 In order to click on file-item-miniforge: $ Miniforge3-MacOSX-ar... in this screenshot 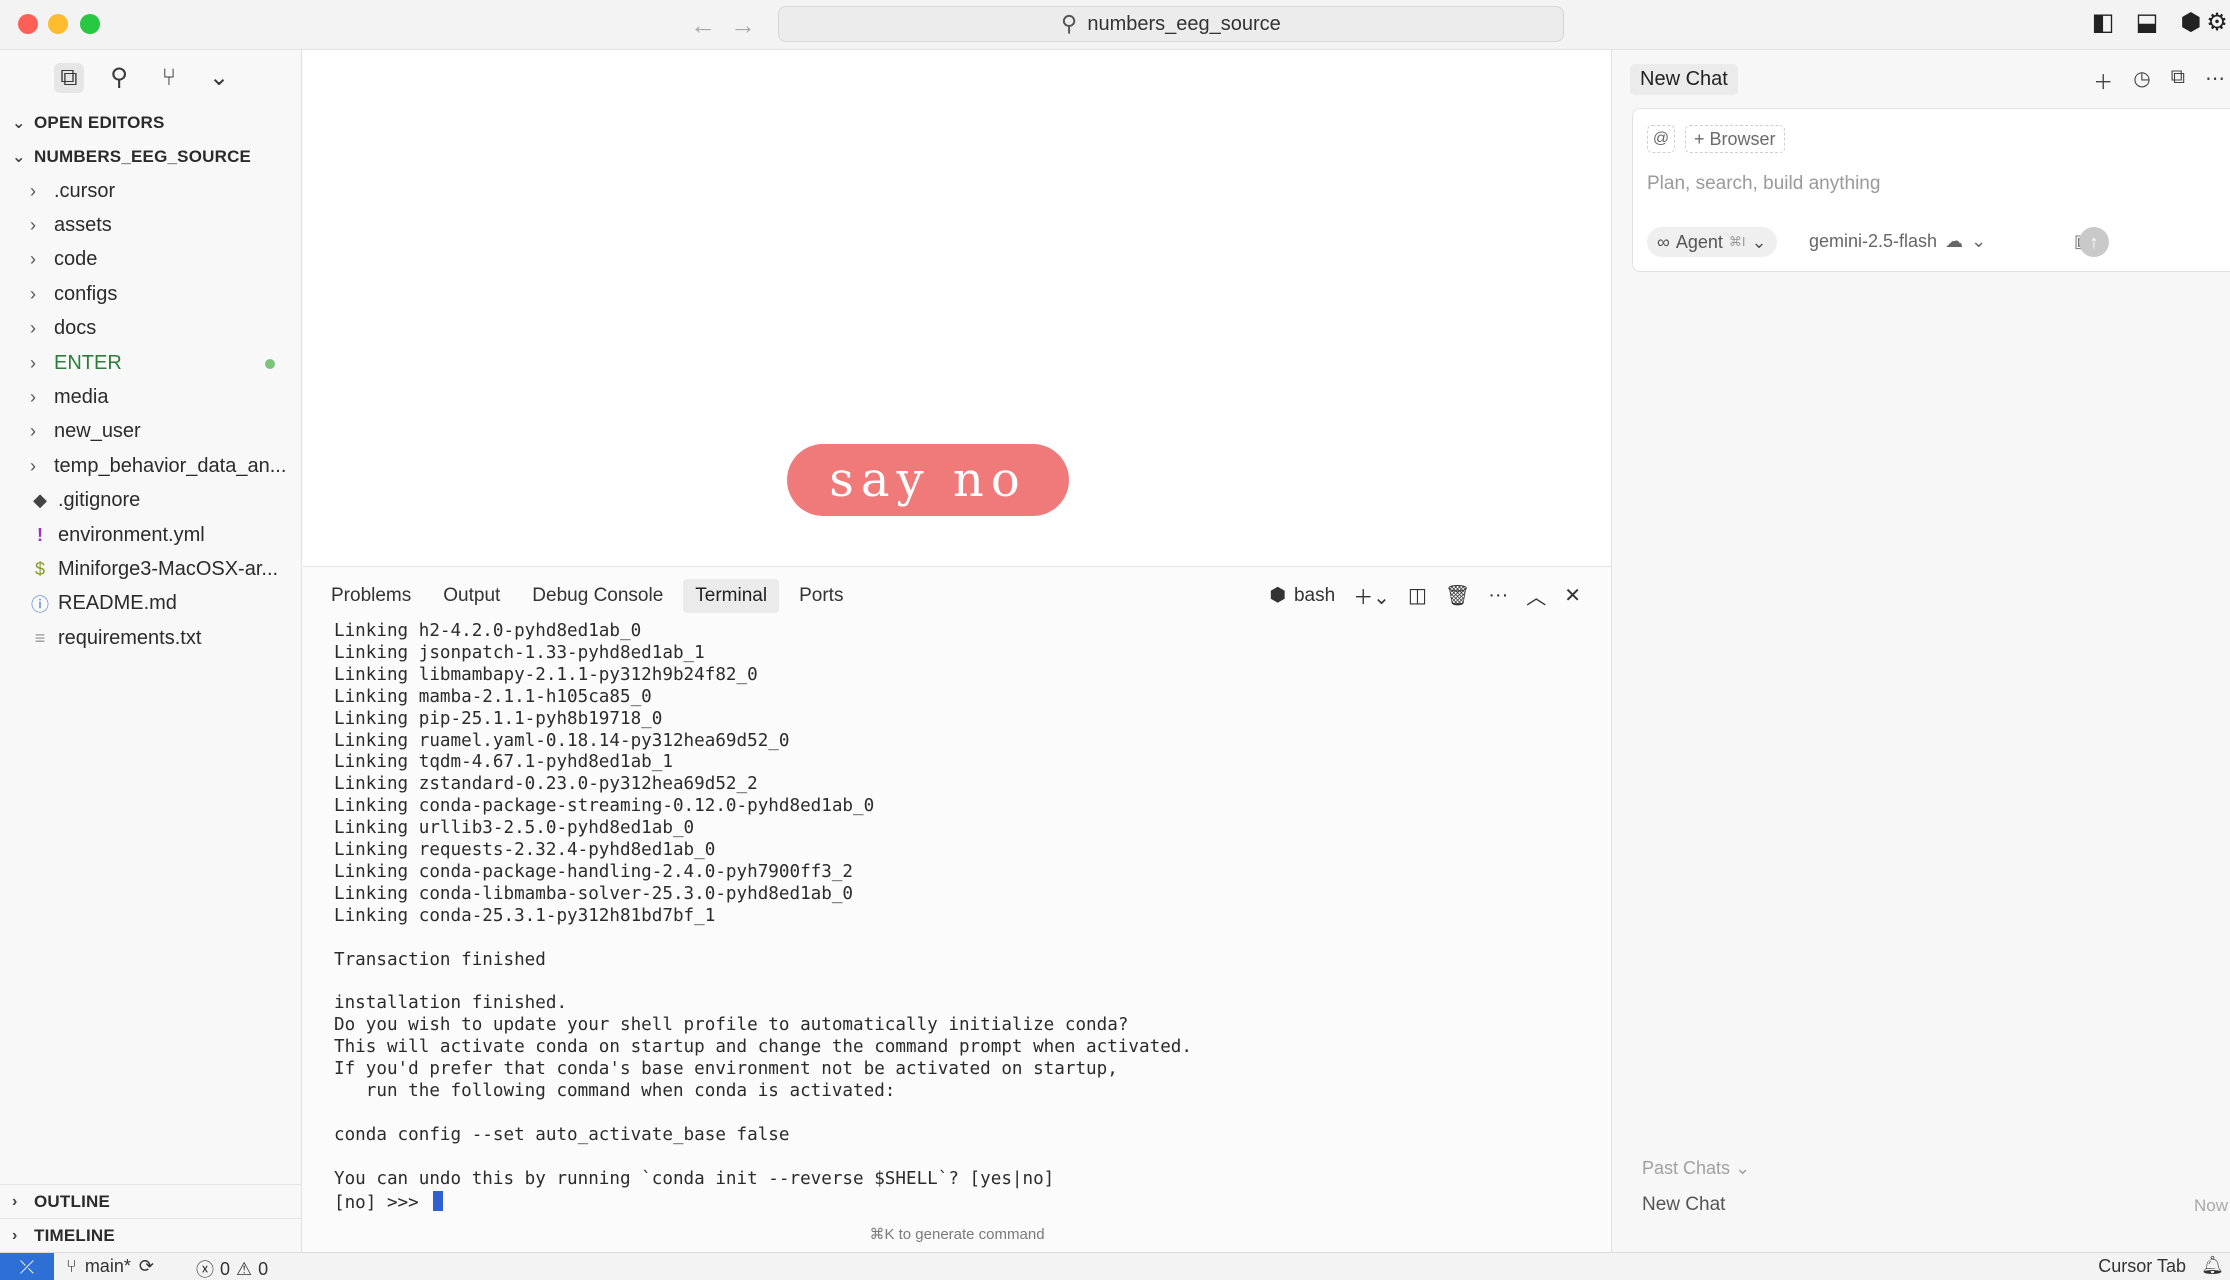, I will do `click(150, 569)`.